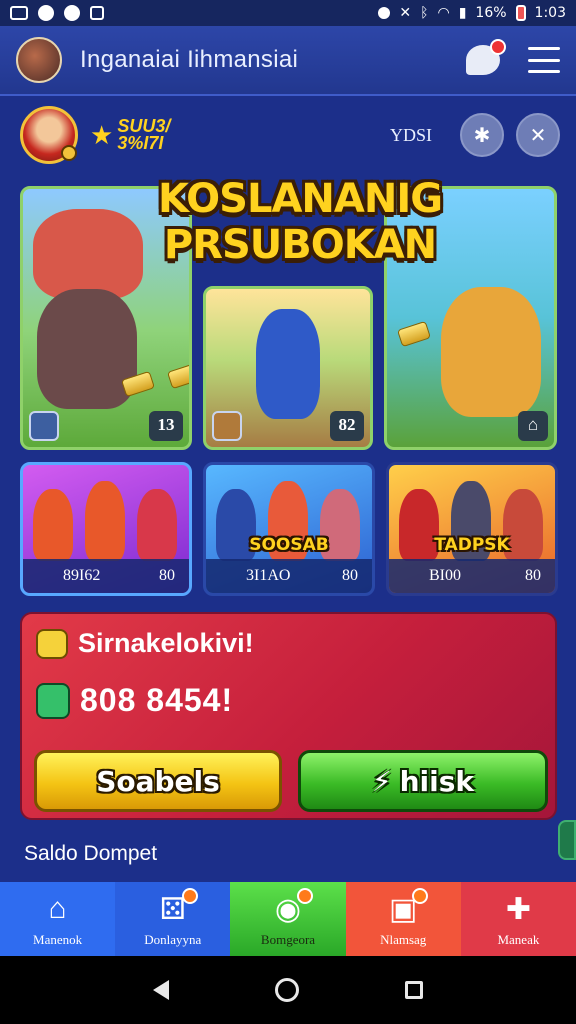  What do you see at coordinates (57, 908) in the screenshot?
I see `home-icon: ⌂` at bounding box center [57, 908].